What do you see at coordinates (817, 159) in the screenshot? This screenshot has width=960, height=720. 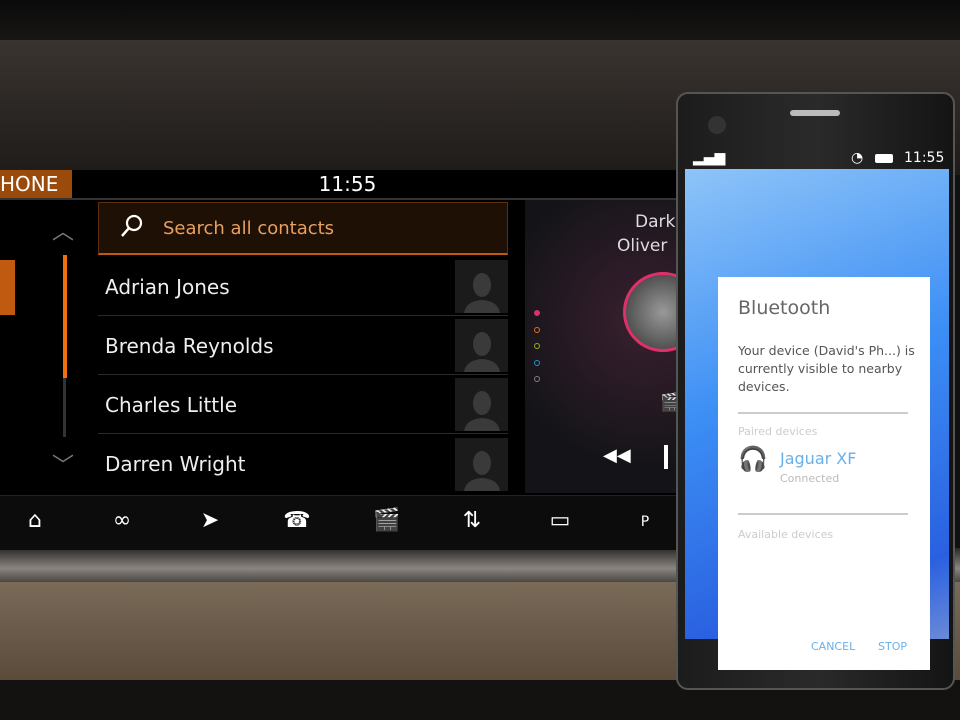 I see `phone-status-bar: ▂▄▆ ◔ 11:55` at bounding box center [817, 159].